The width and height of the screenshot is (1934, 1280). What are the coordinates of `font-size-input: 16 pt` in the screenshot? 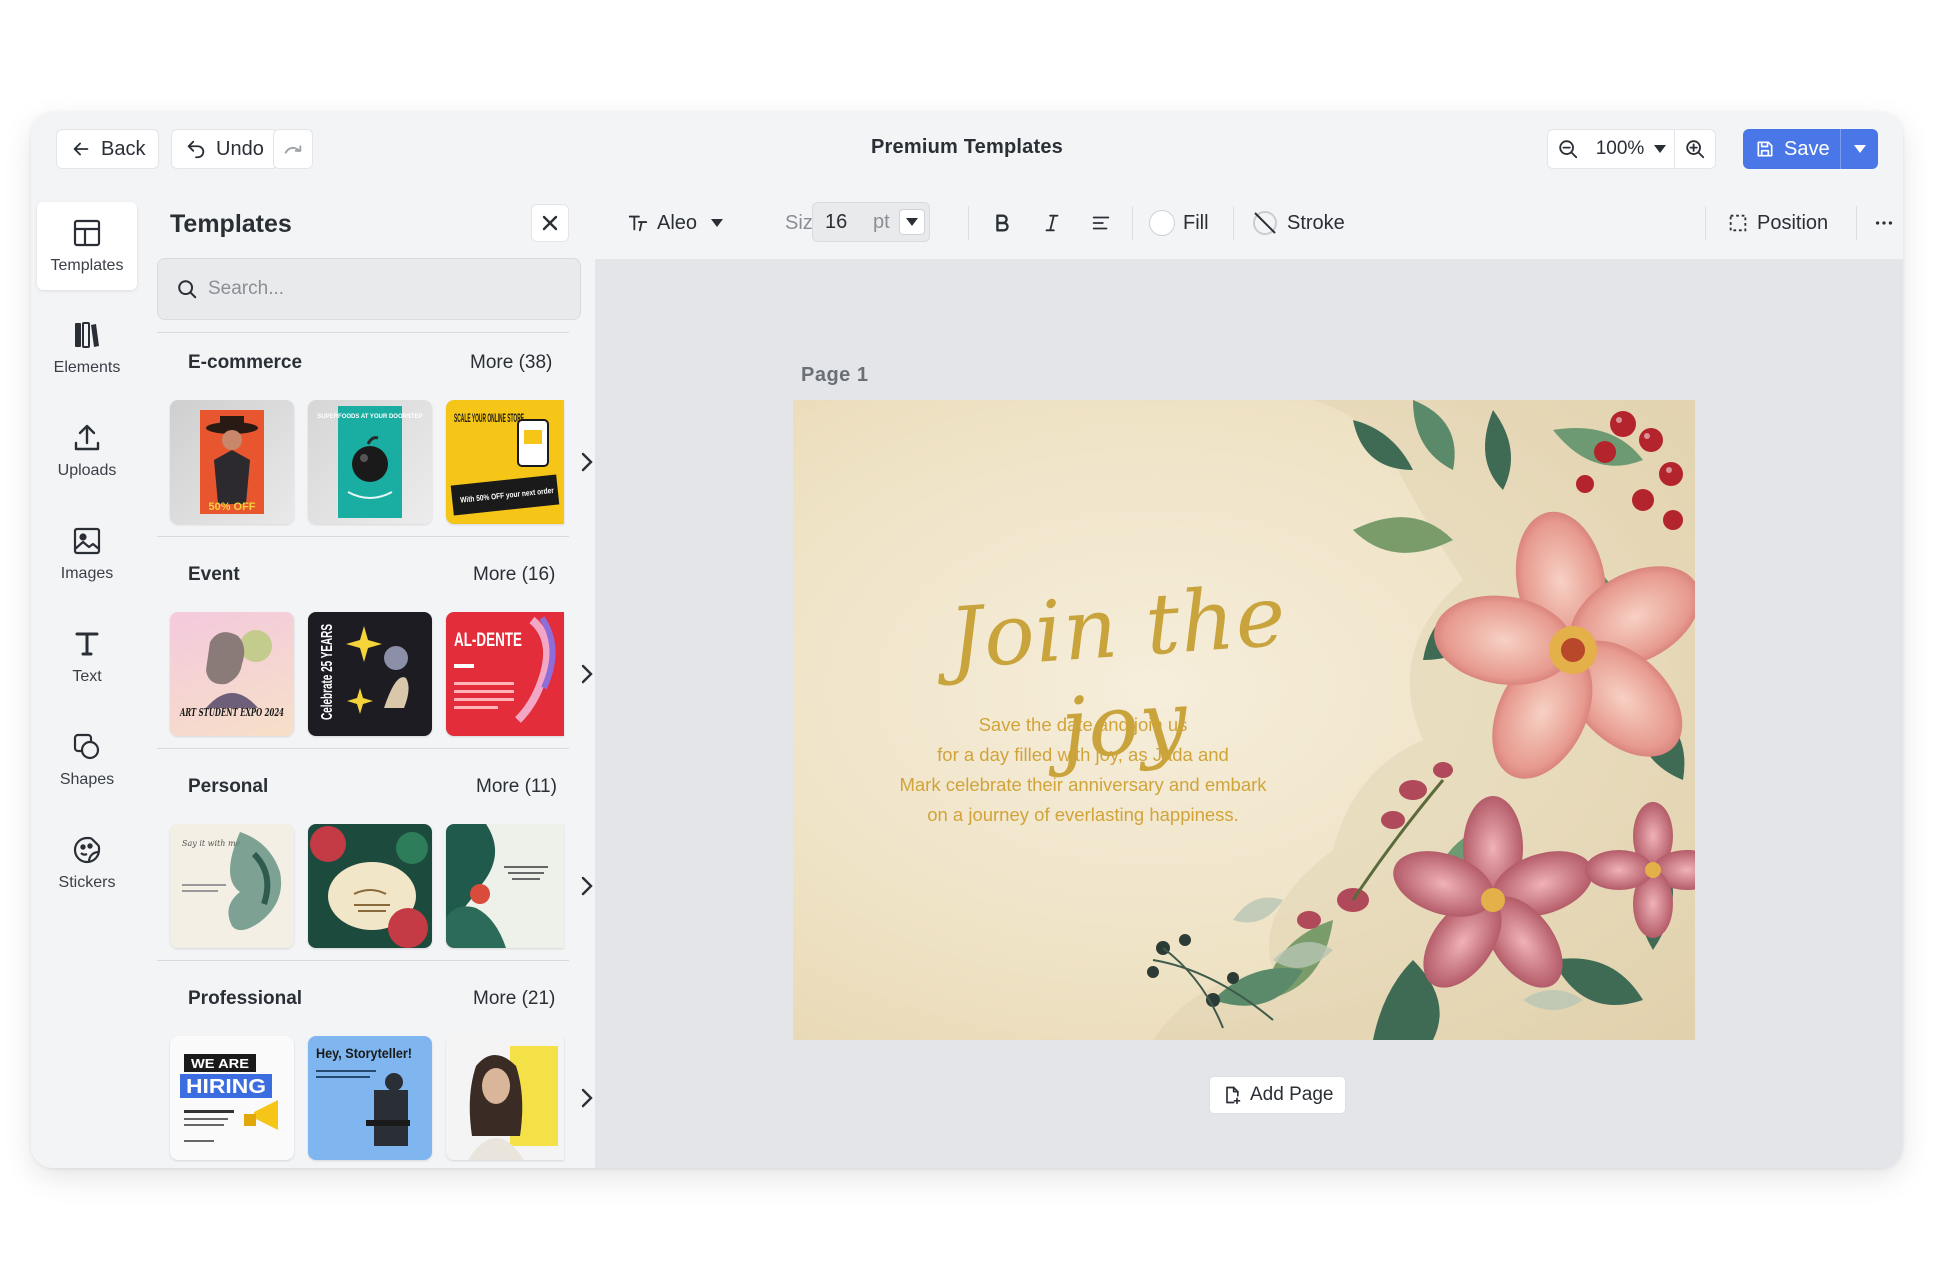 It's located at (871, 222).